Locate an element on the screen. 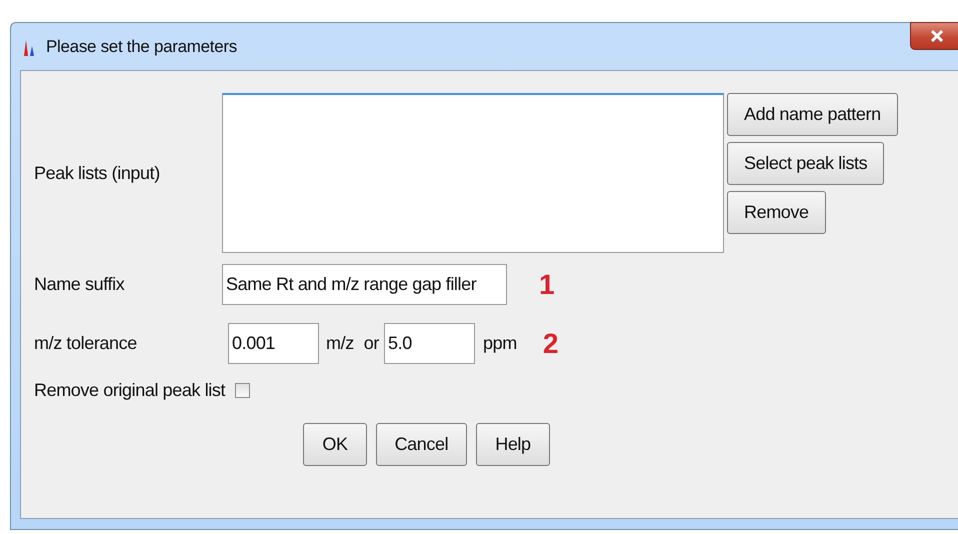 Image resolution: width=958 pixels, height=534 pixels. button: Help is located at coordinates (513, 444).